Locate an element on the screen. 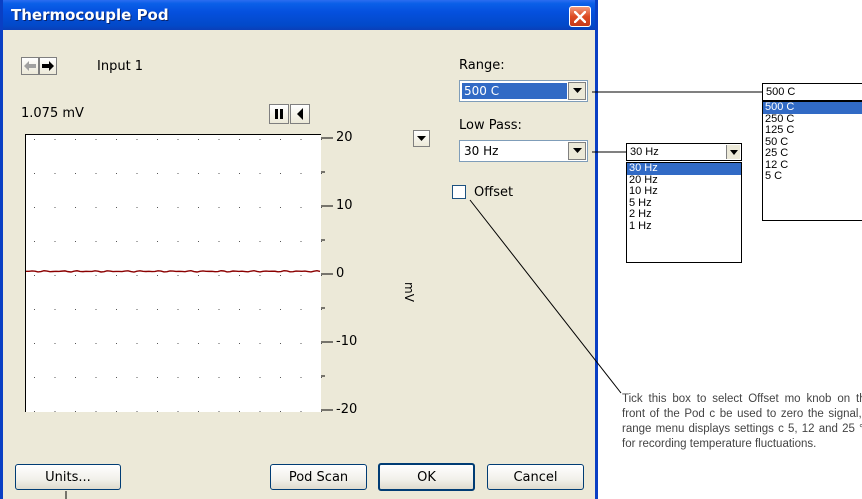  next-input-button is located at coordinates (48, 66).